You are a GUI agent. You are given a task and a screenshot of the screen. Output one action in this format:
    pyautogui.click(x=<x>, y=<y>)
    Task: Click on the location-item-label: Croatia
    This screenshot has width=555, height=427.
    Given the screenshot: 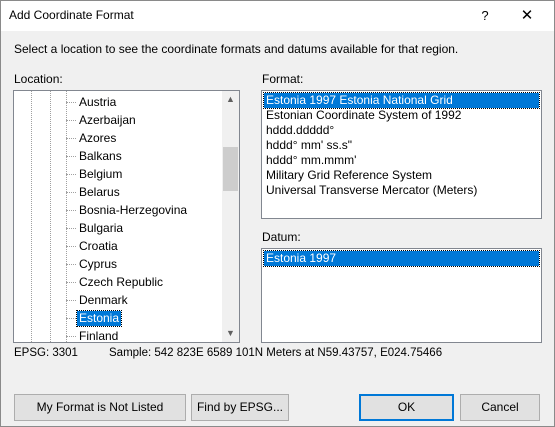 What is the action you would take?
    pyautogui.click(x=98, y=246)
    